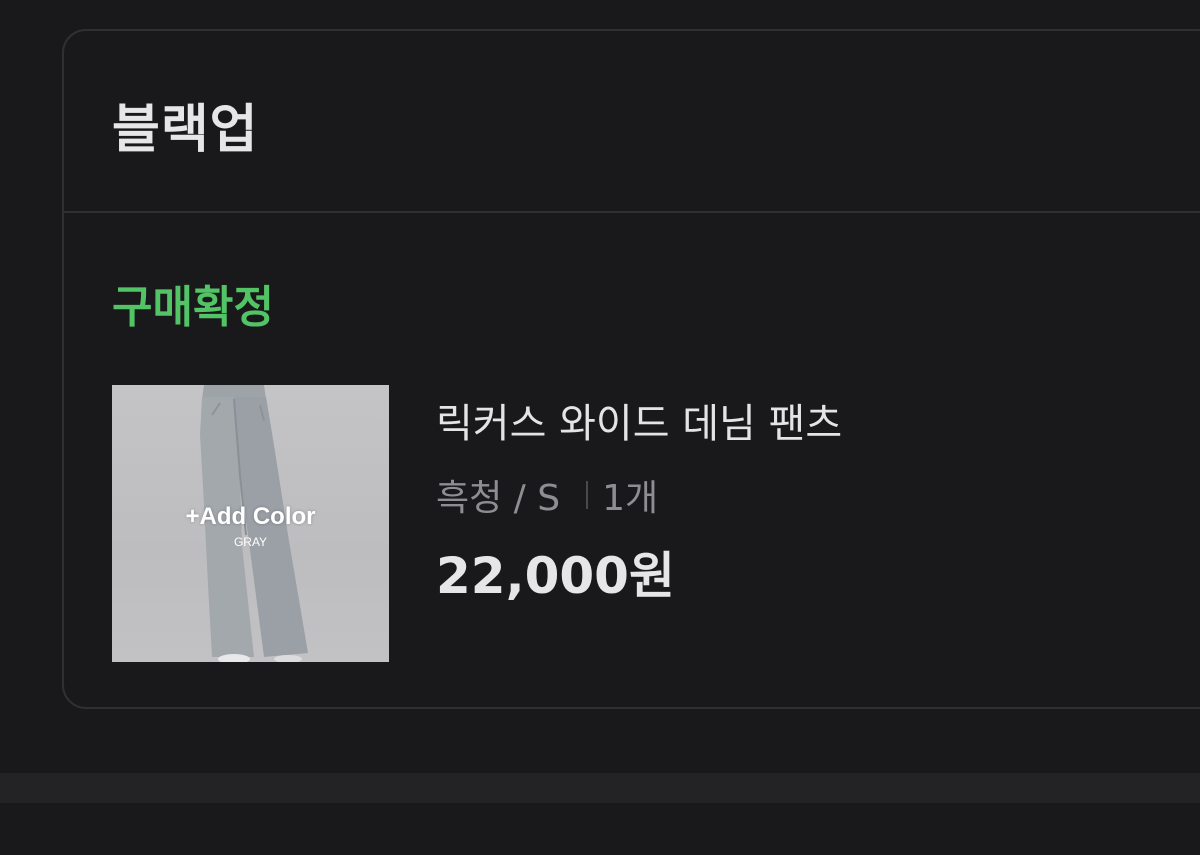  What do you see at coordinates (185, 124) in the screenshot?
I see `shop-name: 블랙업` at bounding box center [185, 124].